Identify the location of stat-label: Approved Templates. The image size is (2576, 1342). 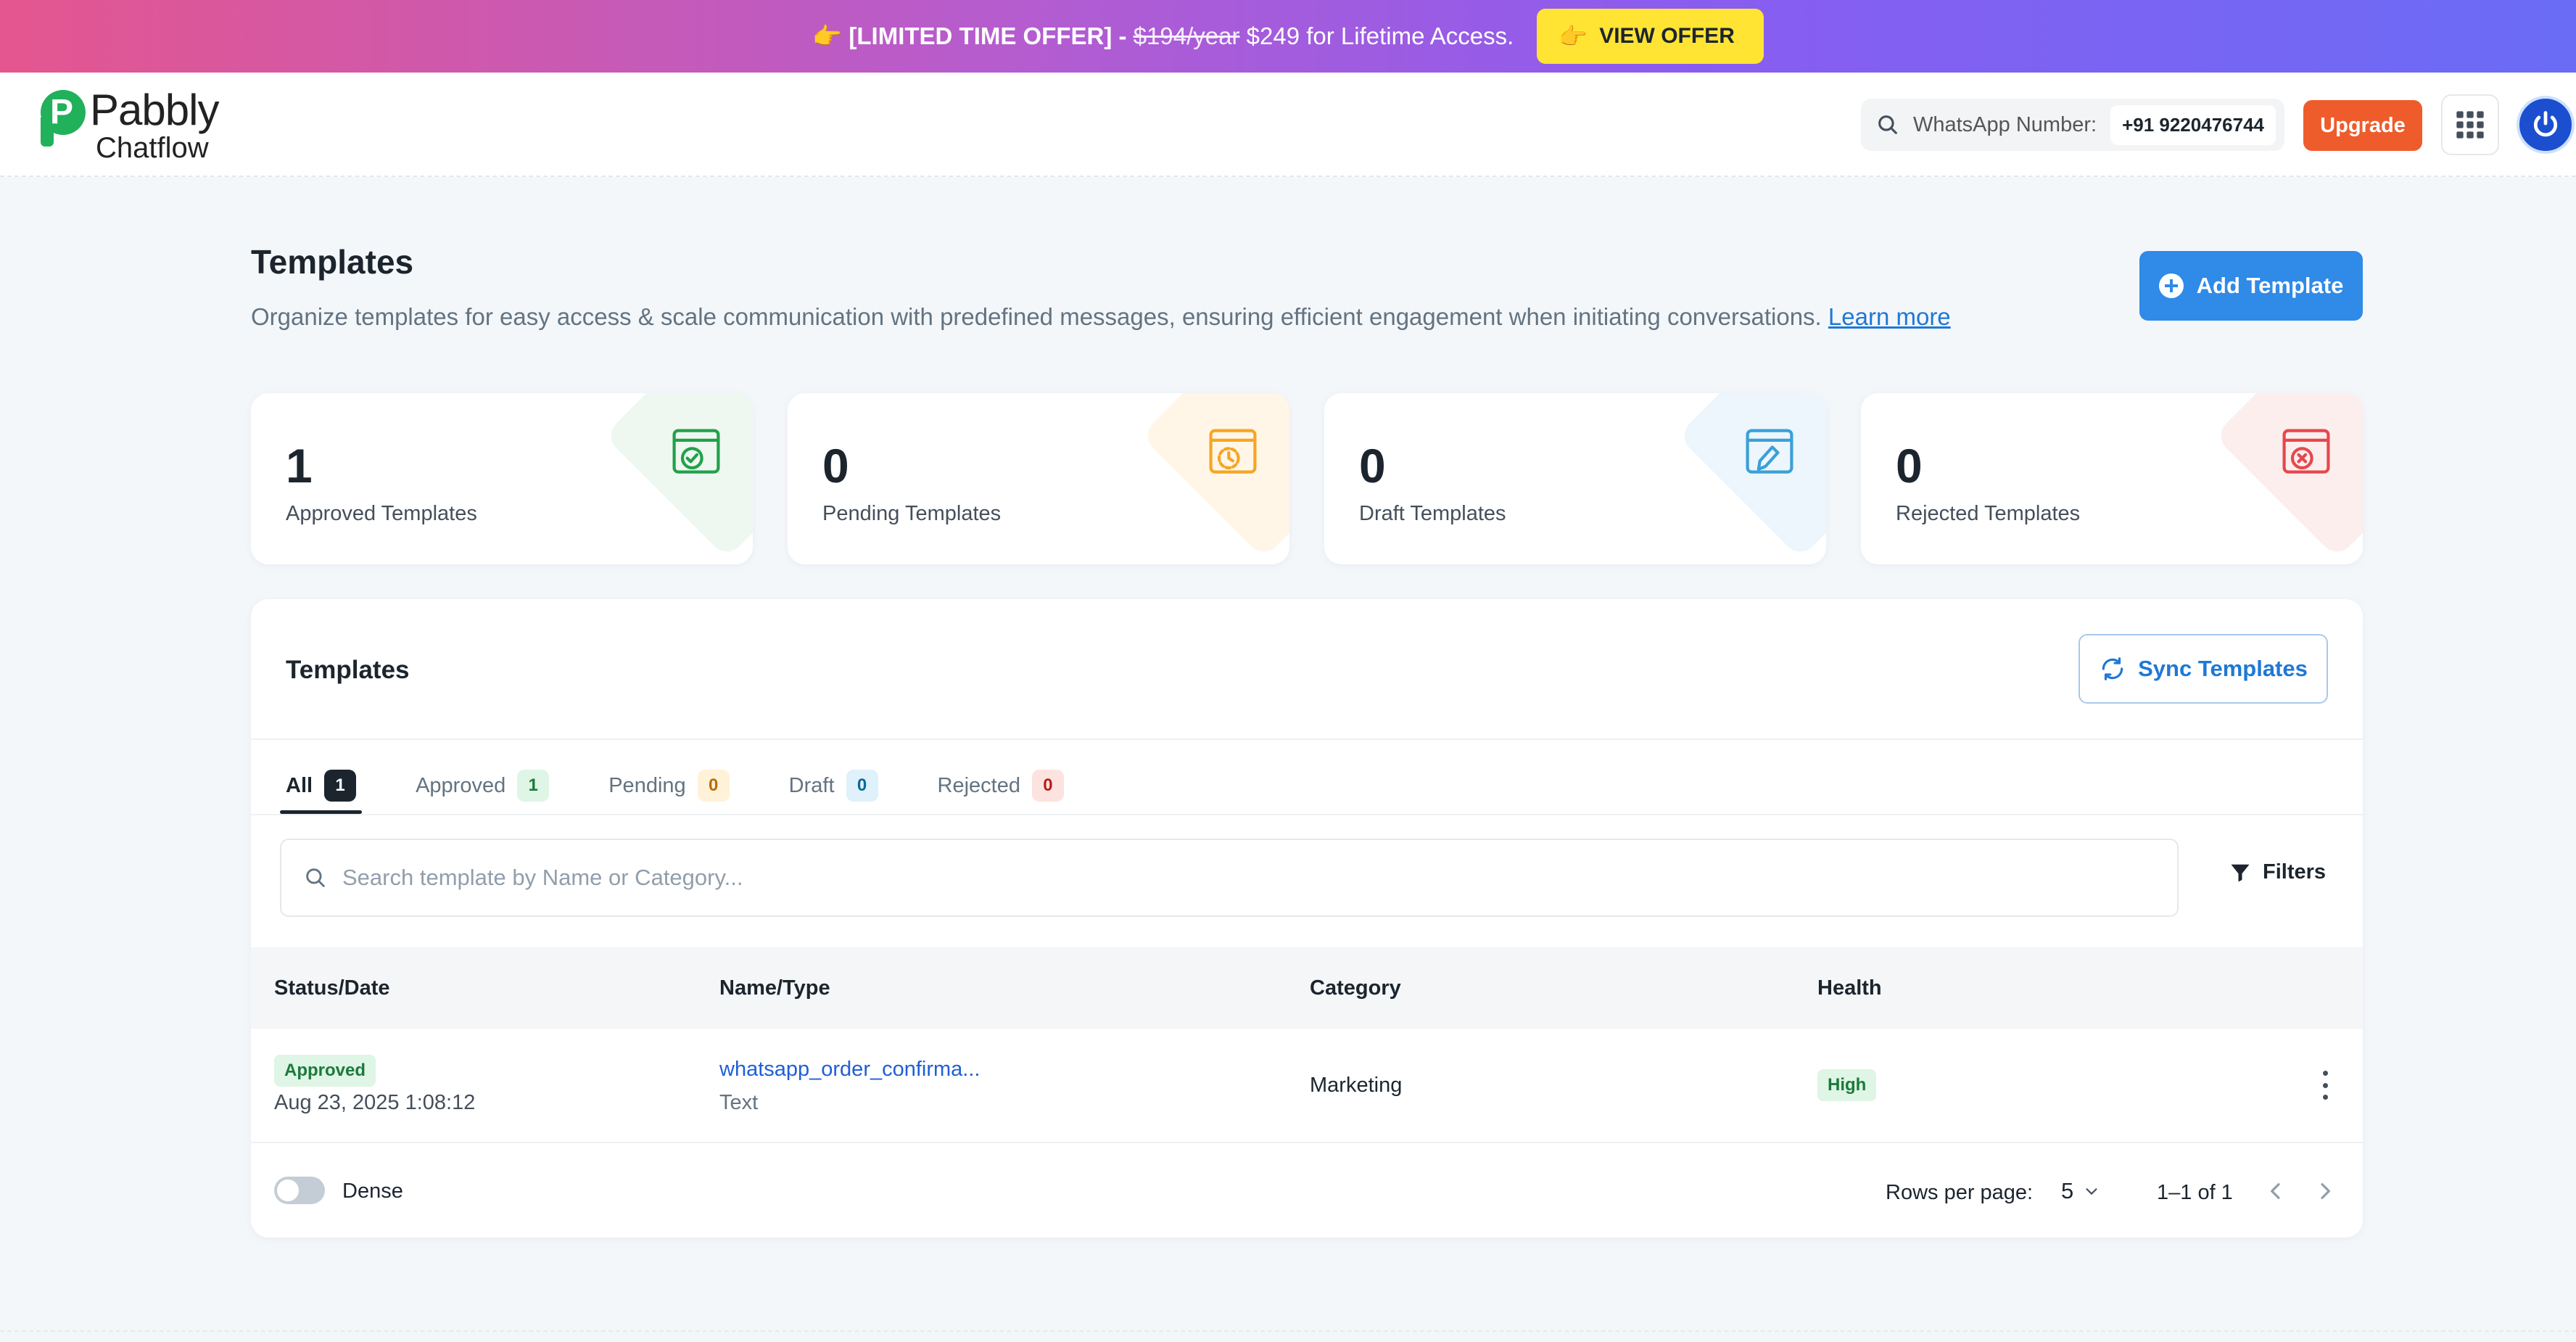
(381, 513).